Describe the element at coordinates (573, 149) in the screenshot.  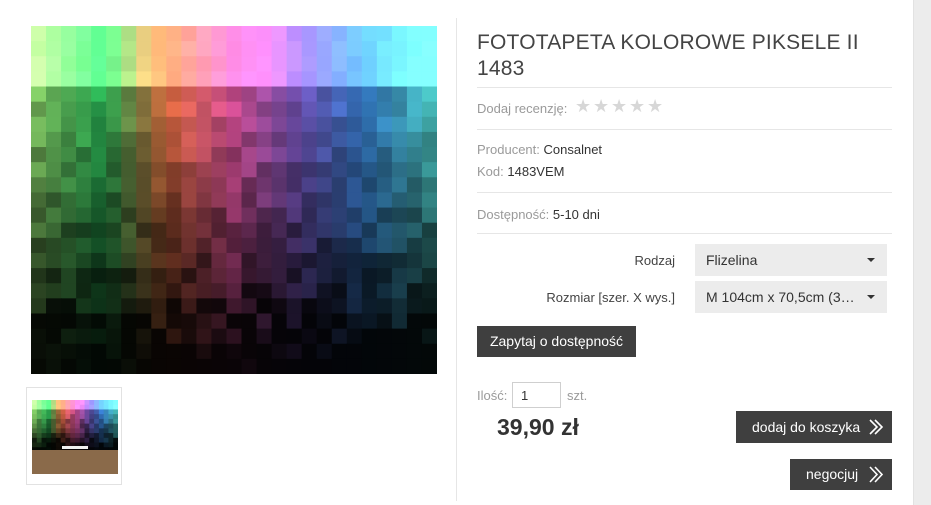
I see `producer-value: Consalnet` at that location.